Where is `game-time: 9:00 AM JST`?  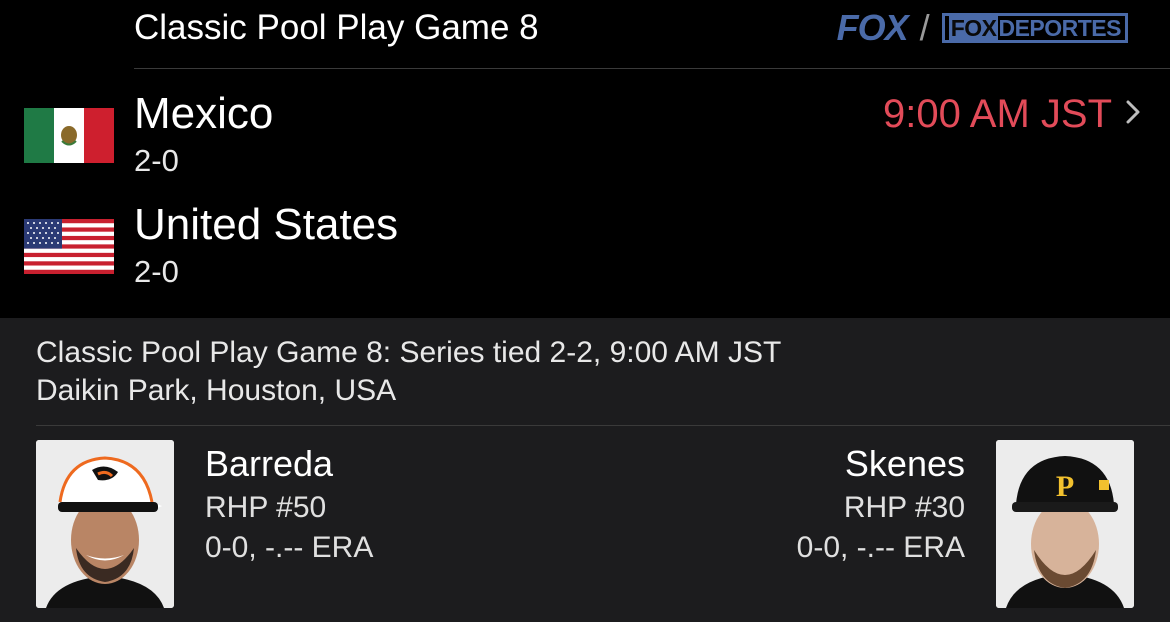 game-time: 9:00 AM JST is located at coordinates (997, 114).